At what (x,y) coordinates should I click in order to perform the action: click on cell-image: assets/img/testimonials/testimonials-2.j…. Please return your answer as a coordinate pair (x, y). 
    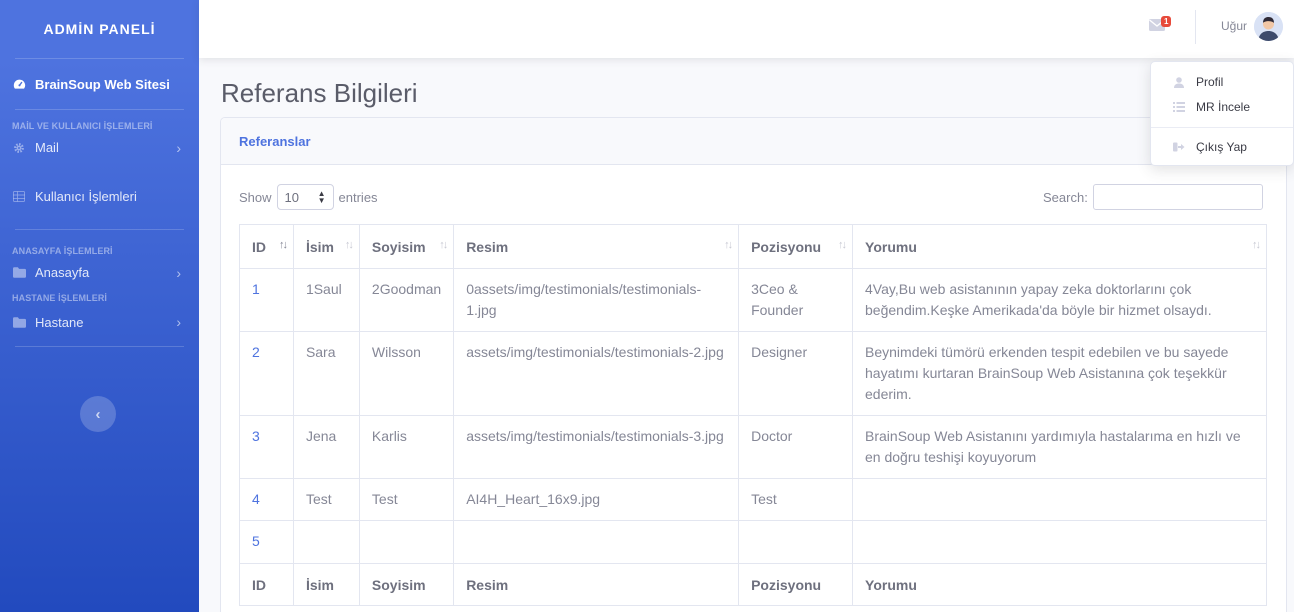
    Looking at the image, I should click on (596, 373).